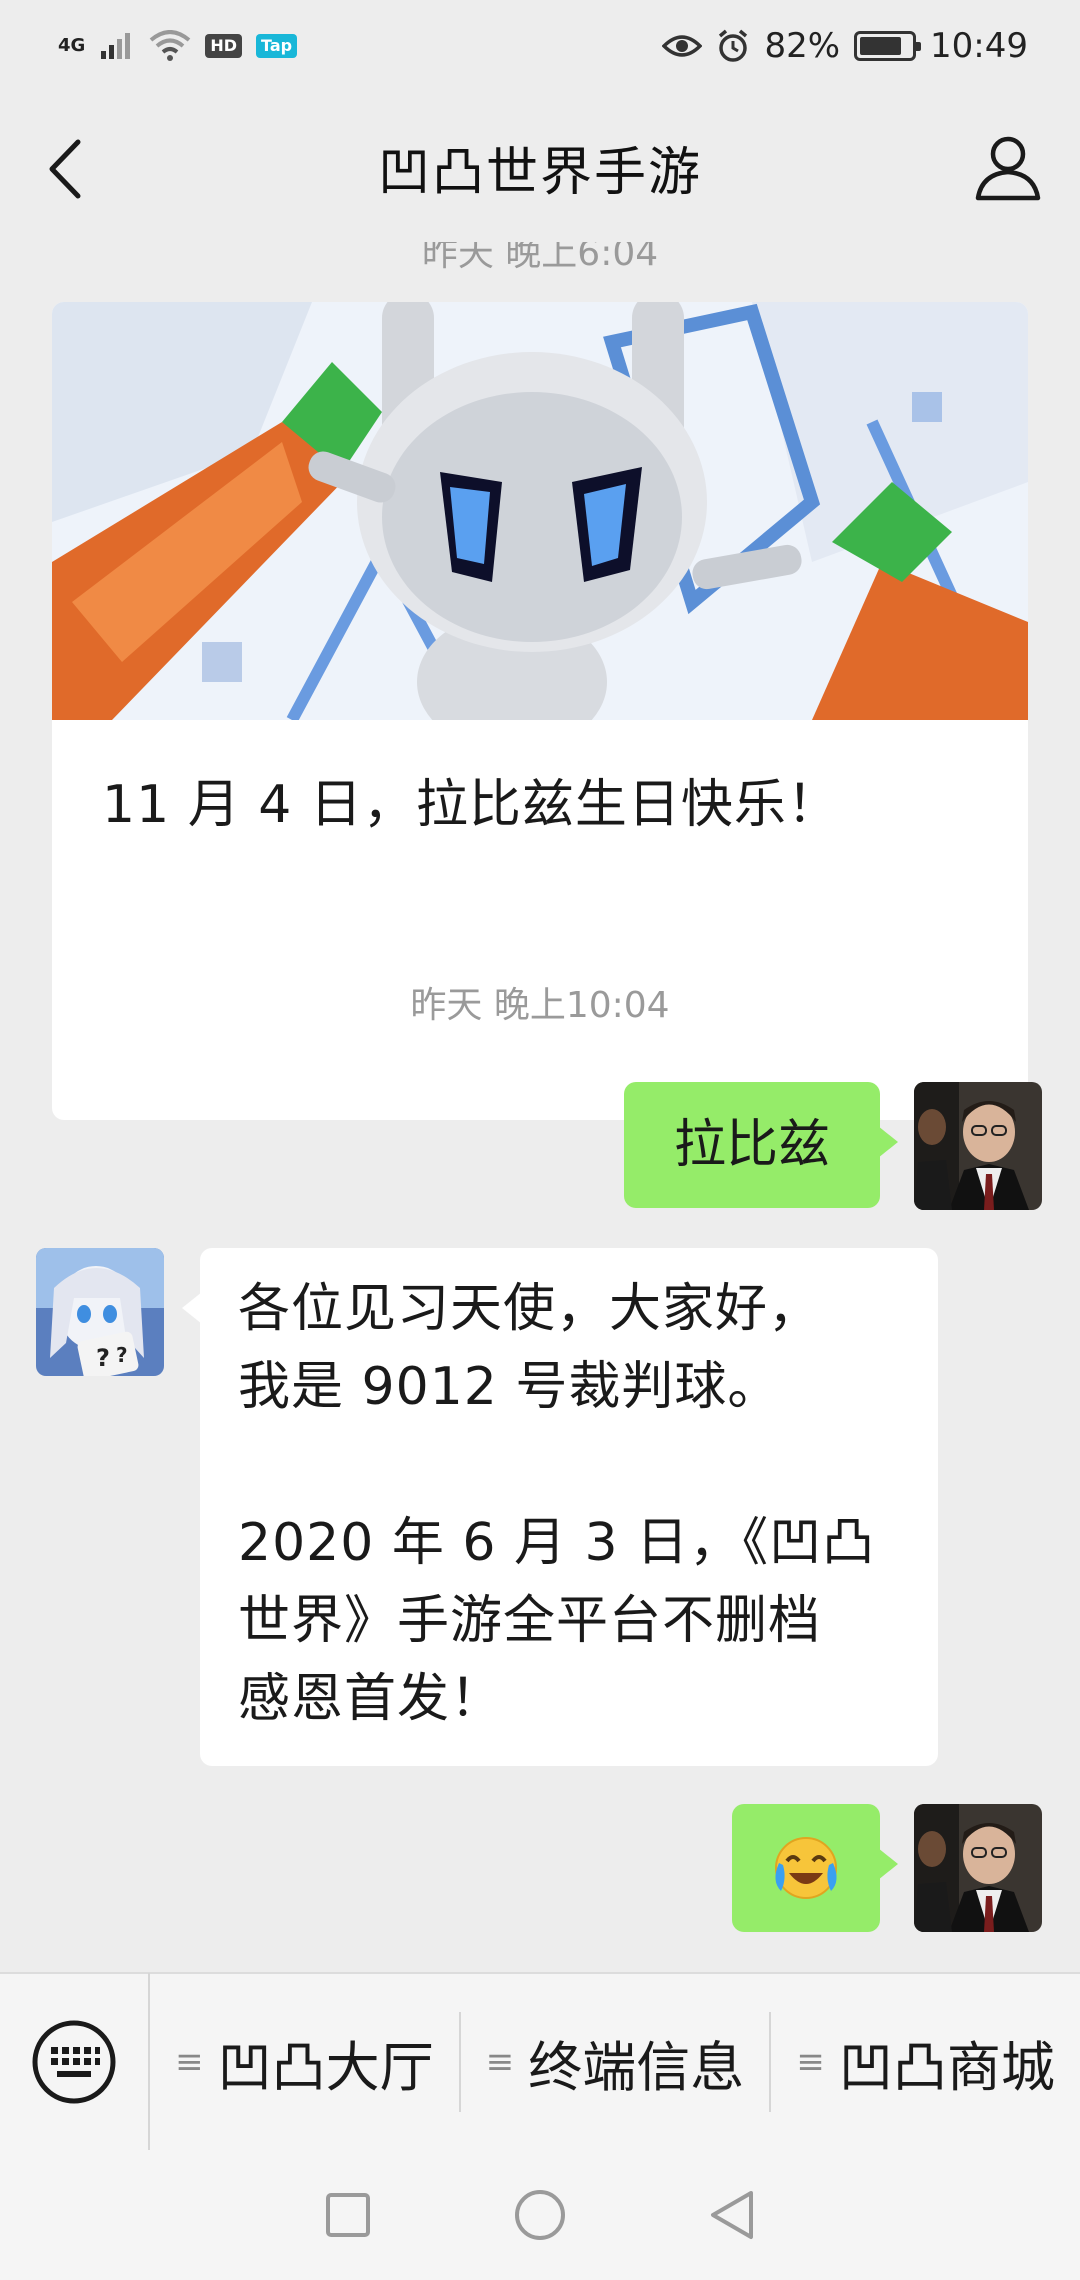  I want to click on menu-item-terminal-info: ≡ 终端信息, so click(616, 2062).